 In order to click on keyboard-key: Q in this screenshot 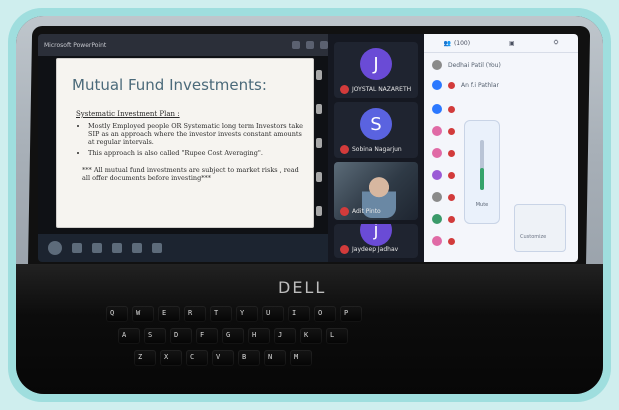, I will do `click(117, 314)`.